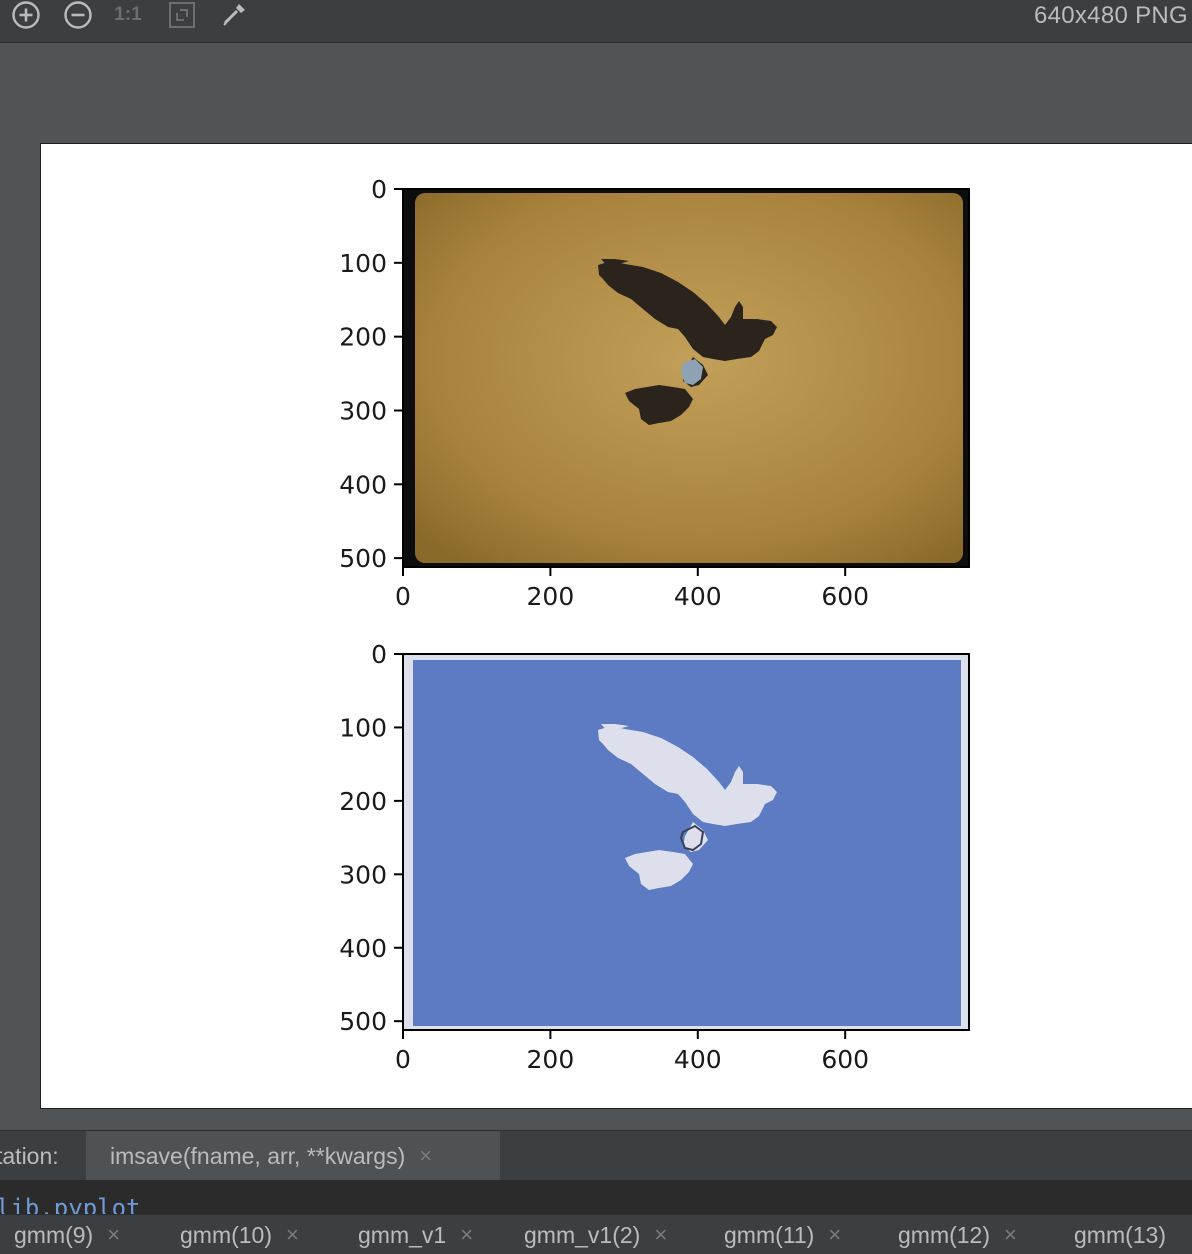 This screenshot has width=1192, height=1254. I want to click on tab-label: gmm(9), so click(54, 1234).